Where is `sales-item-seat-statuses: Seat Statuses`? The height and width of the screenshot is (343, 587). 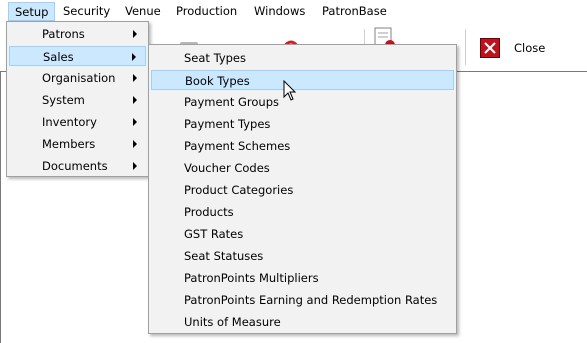
sales-item-seat-statuses: Seat Statuses is located at coordinates (302, 256).